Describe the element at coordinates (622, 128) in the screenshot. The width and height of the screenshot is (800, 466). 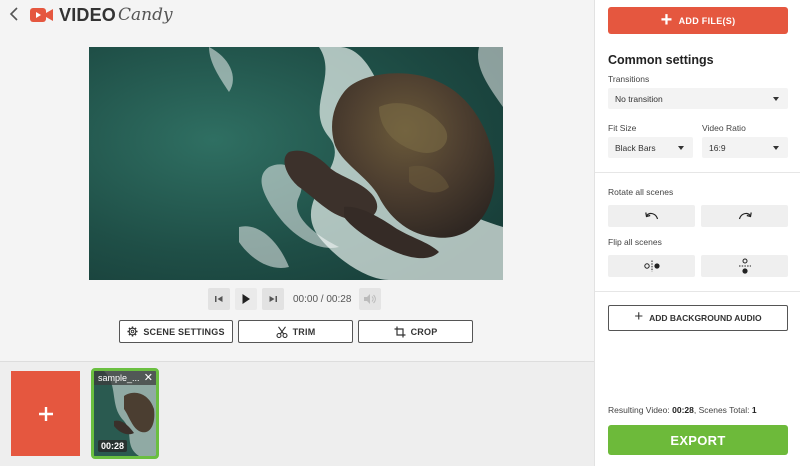
I see `fit-size-label: Fit Size` at that location.